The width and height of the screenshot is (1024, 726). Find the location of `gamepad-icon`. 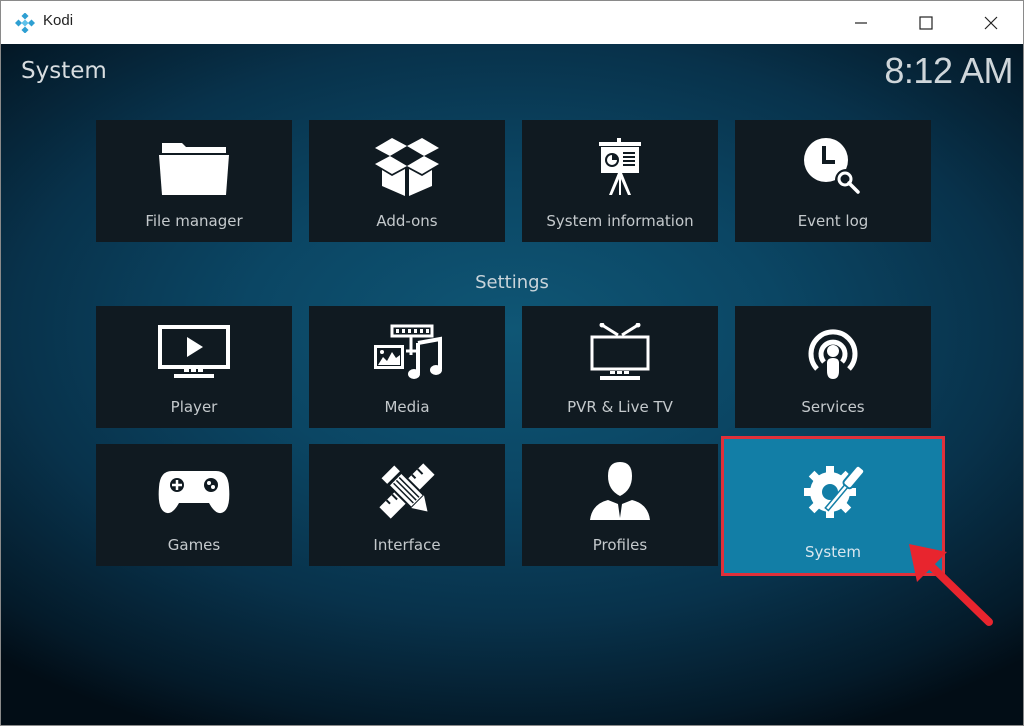

gamepad-icon is located at coordinates (194, 492).